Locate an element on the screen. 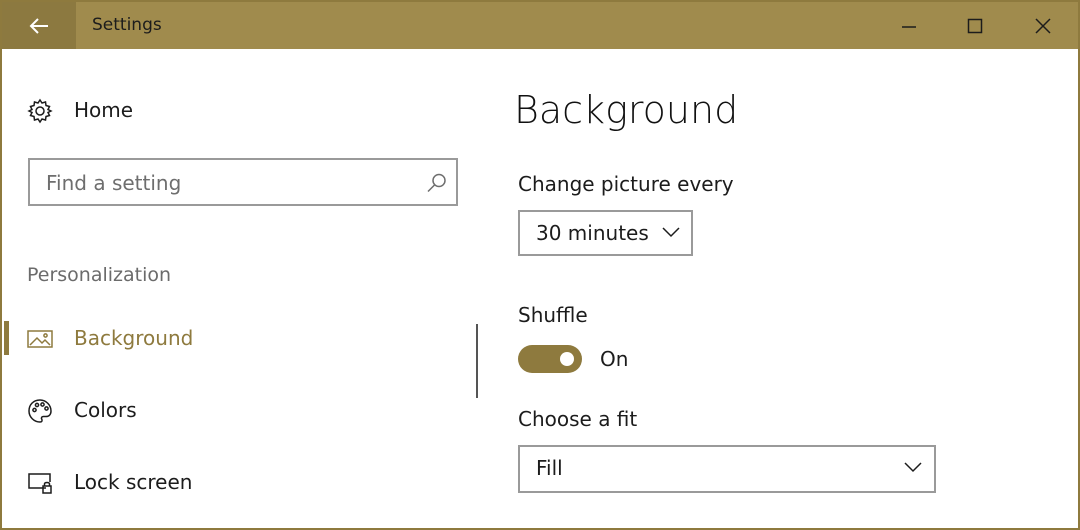  page-title: Background is located at coordinates (626, 110).